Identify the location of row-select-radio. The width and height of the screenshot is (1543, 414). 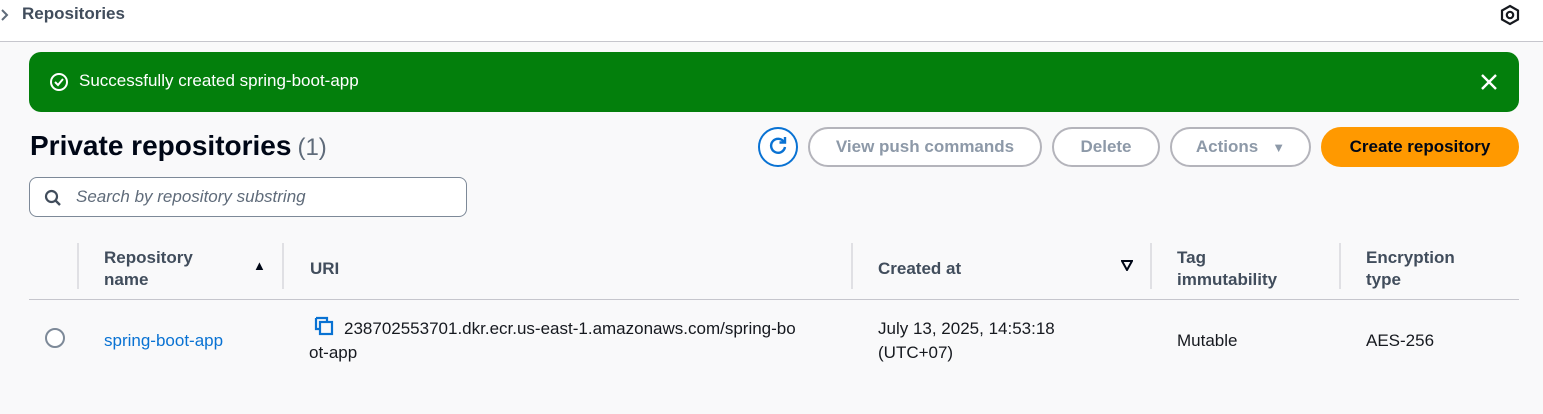
(55, 338).